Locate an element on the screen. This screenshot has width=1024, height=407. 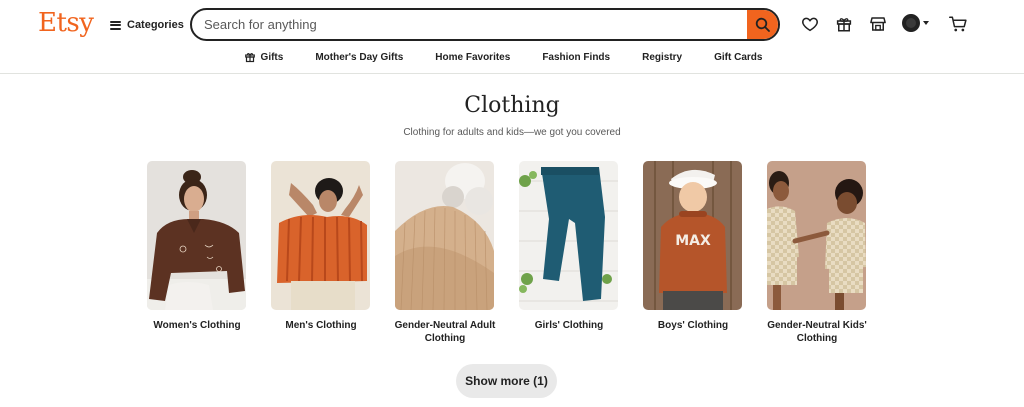
avatar is located at coordinates (911, 23).